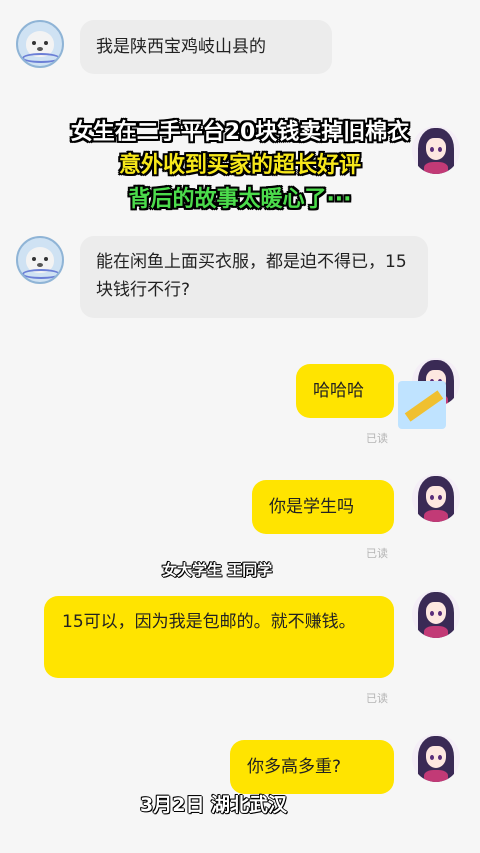  I want to click on message-text: 我是陕西宝鸡岐山县的, so click(181, 47).